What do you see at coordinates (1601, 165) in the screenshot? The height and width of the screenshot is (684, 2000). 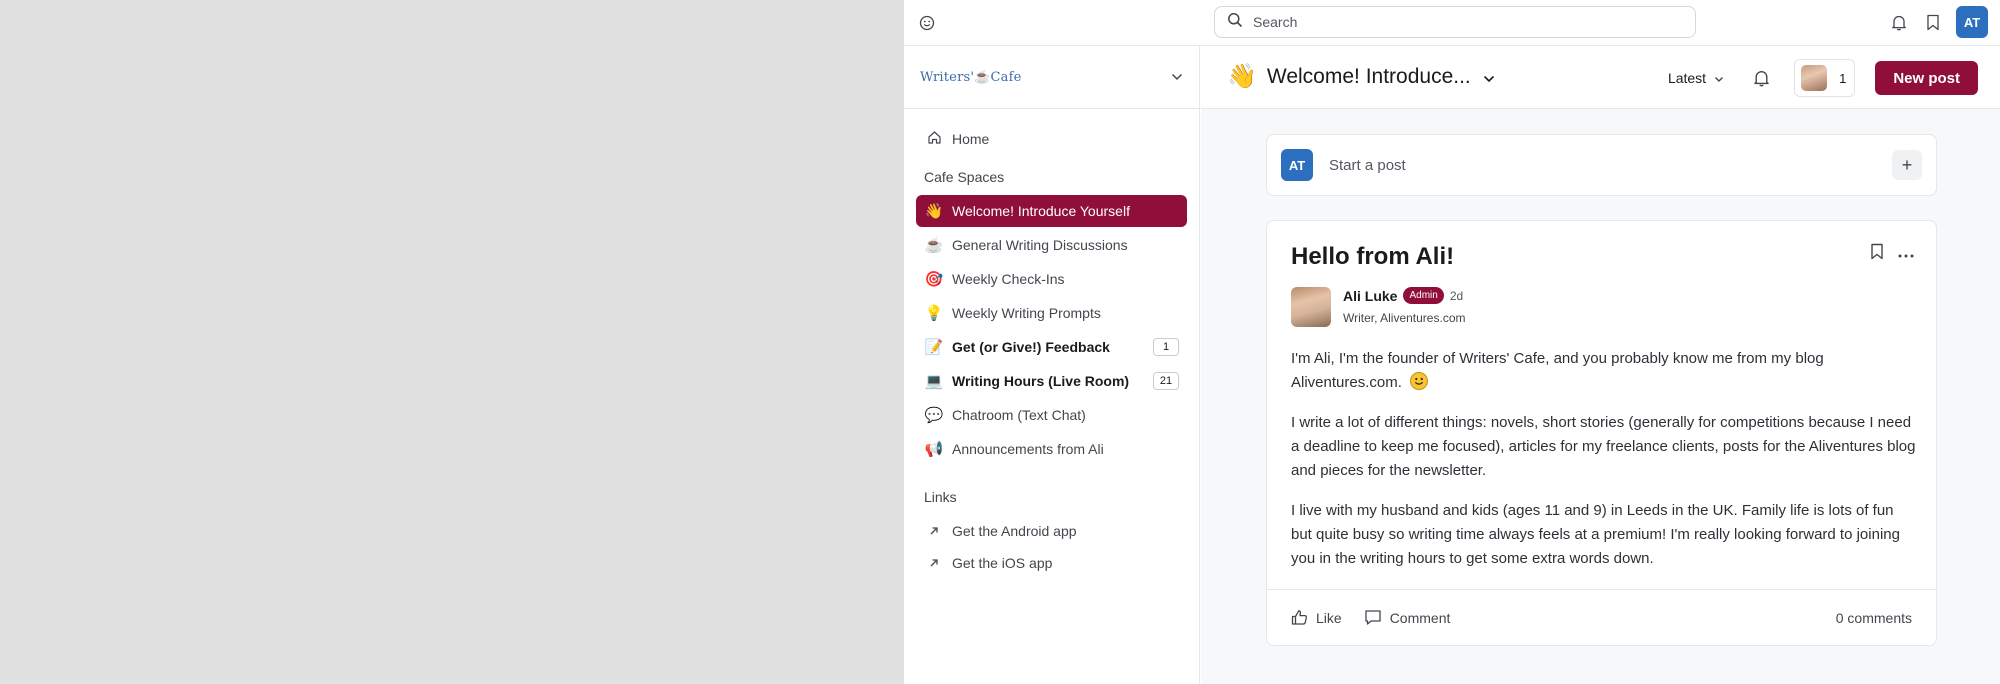 I see `post-composer: AT Start a post +` at bounding box center [1601, 165].